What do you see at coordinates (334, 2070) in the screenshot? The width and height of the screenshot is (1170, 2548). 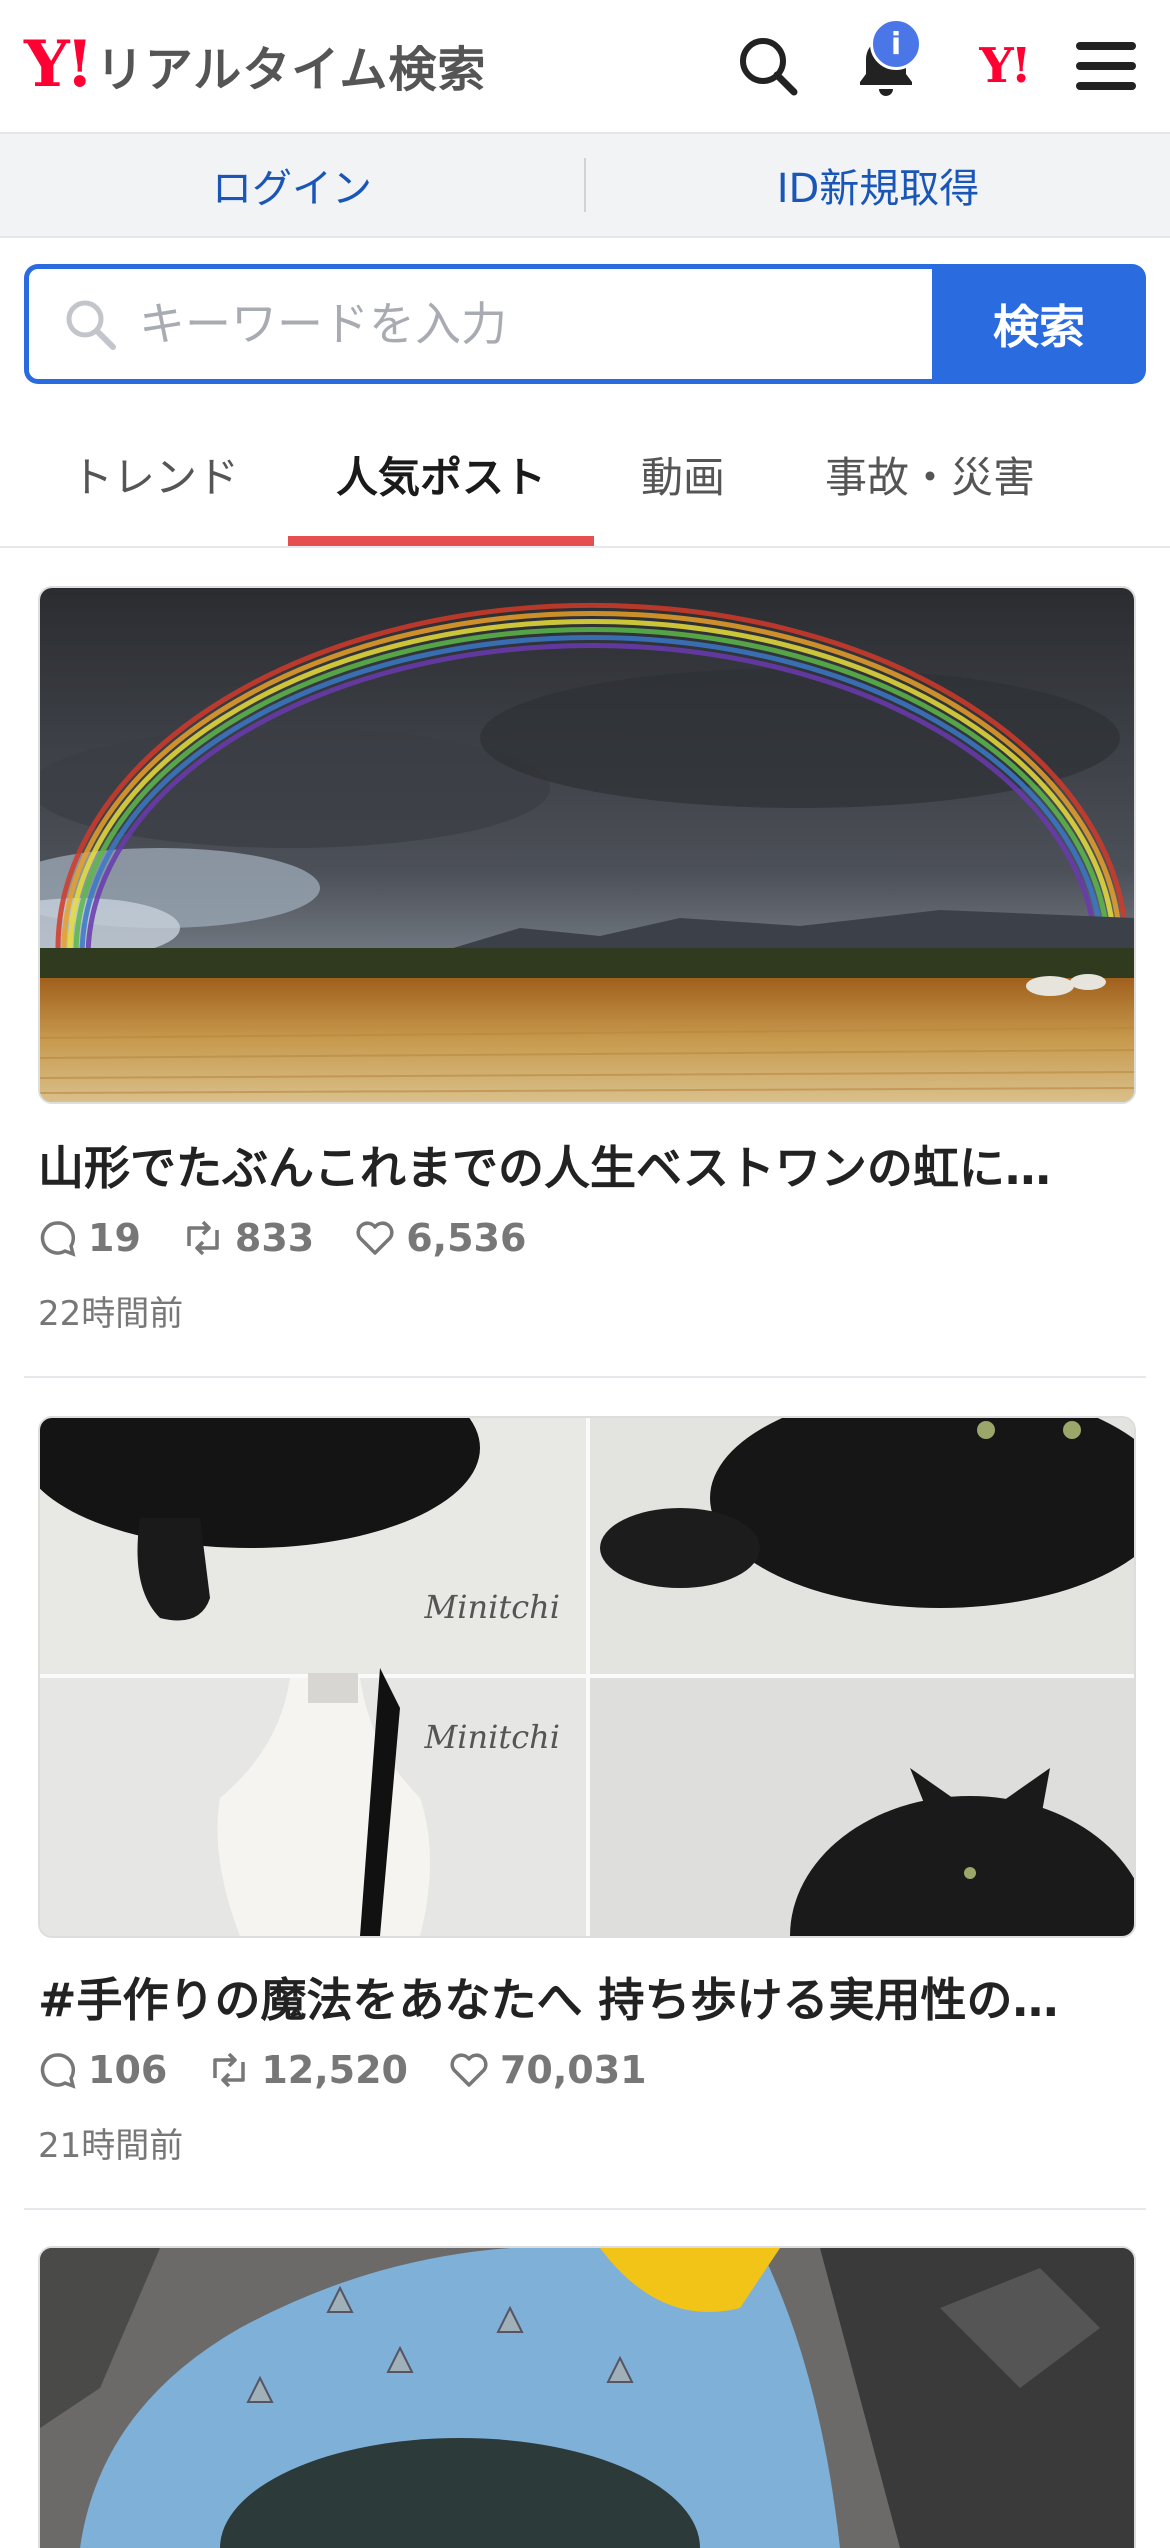 I see `repost-count-value: 12,520` at bounding box center [334, 2070].